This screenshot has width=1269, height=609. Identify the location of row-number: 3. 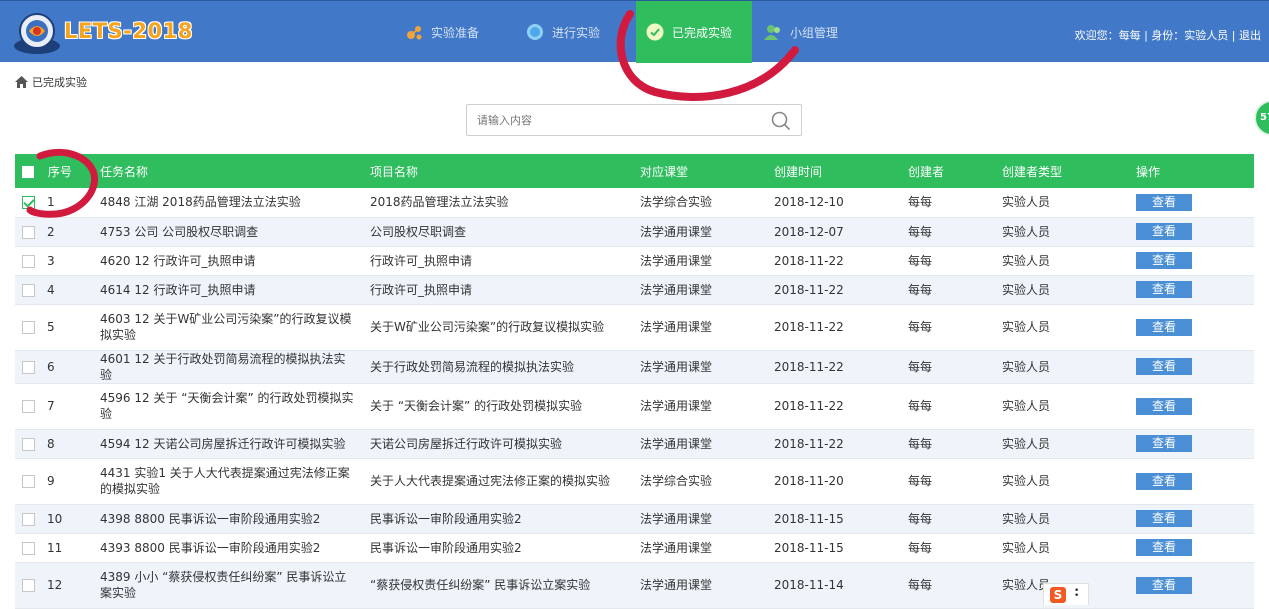
(51, 260).